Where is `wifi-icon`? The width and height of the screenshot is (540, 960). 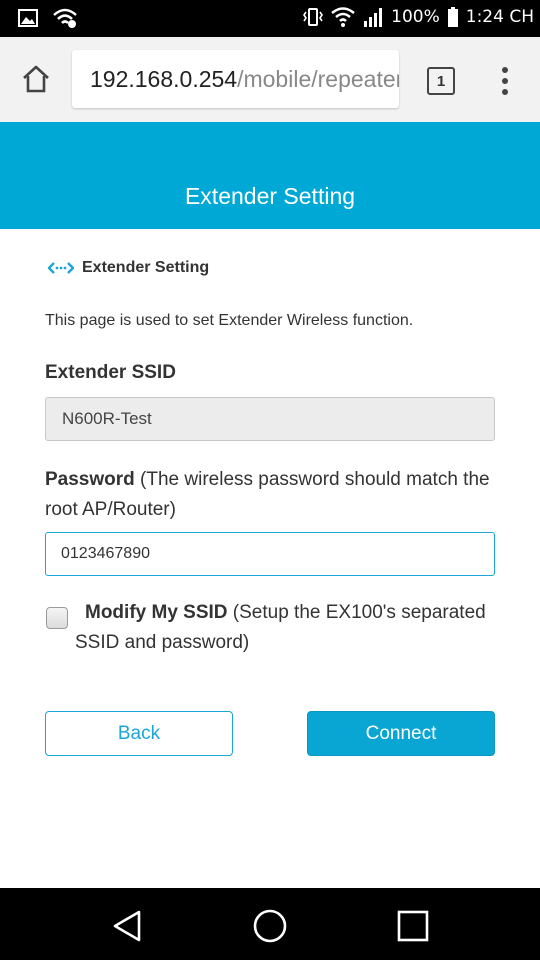
wifi-icon is located at coordinates (343, 17).